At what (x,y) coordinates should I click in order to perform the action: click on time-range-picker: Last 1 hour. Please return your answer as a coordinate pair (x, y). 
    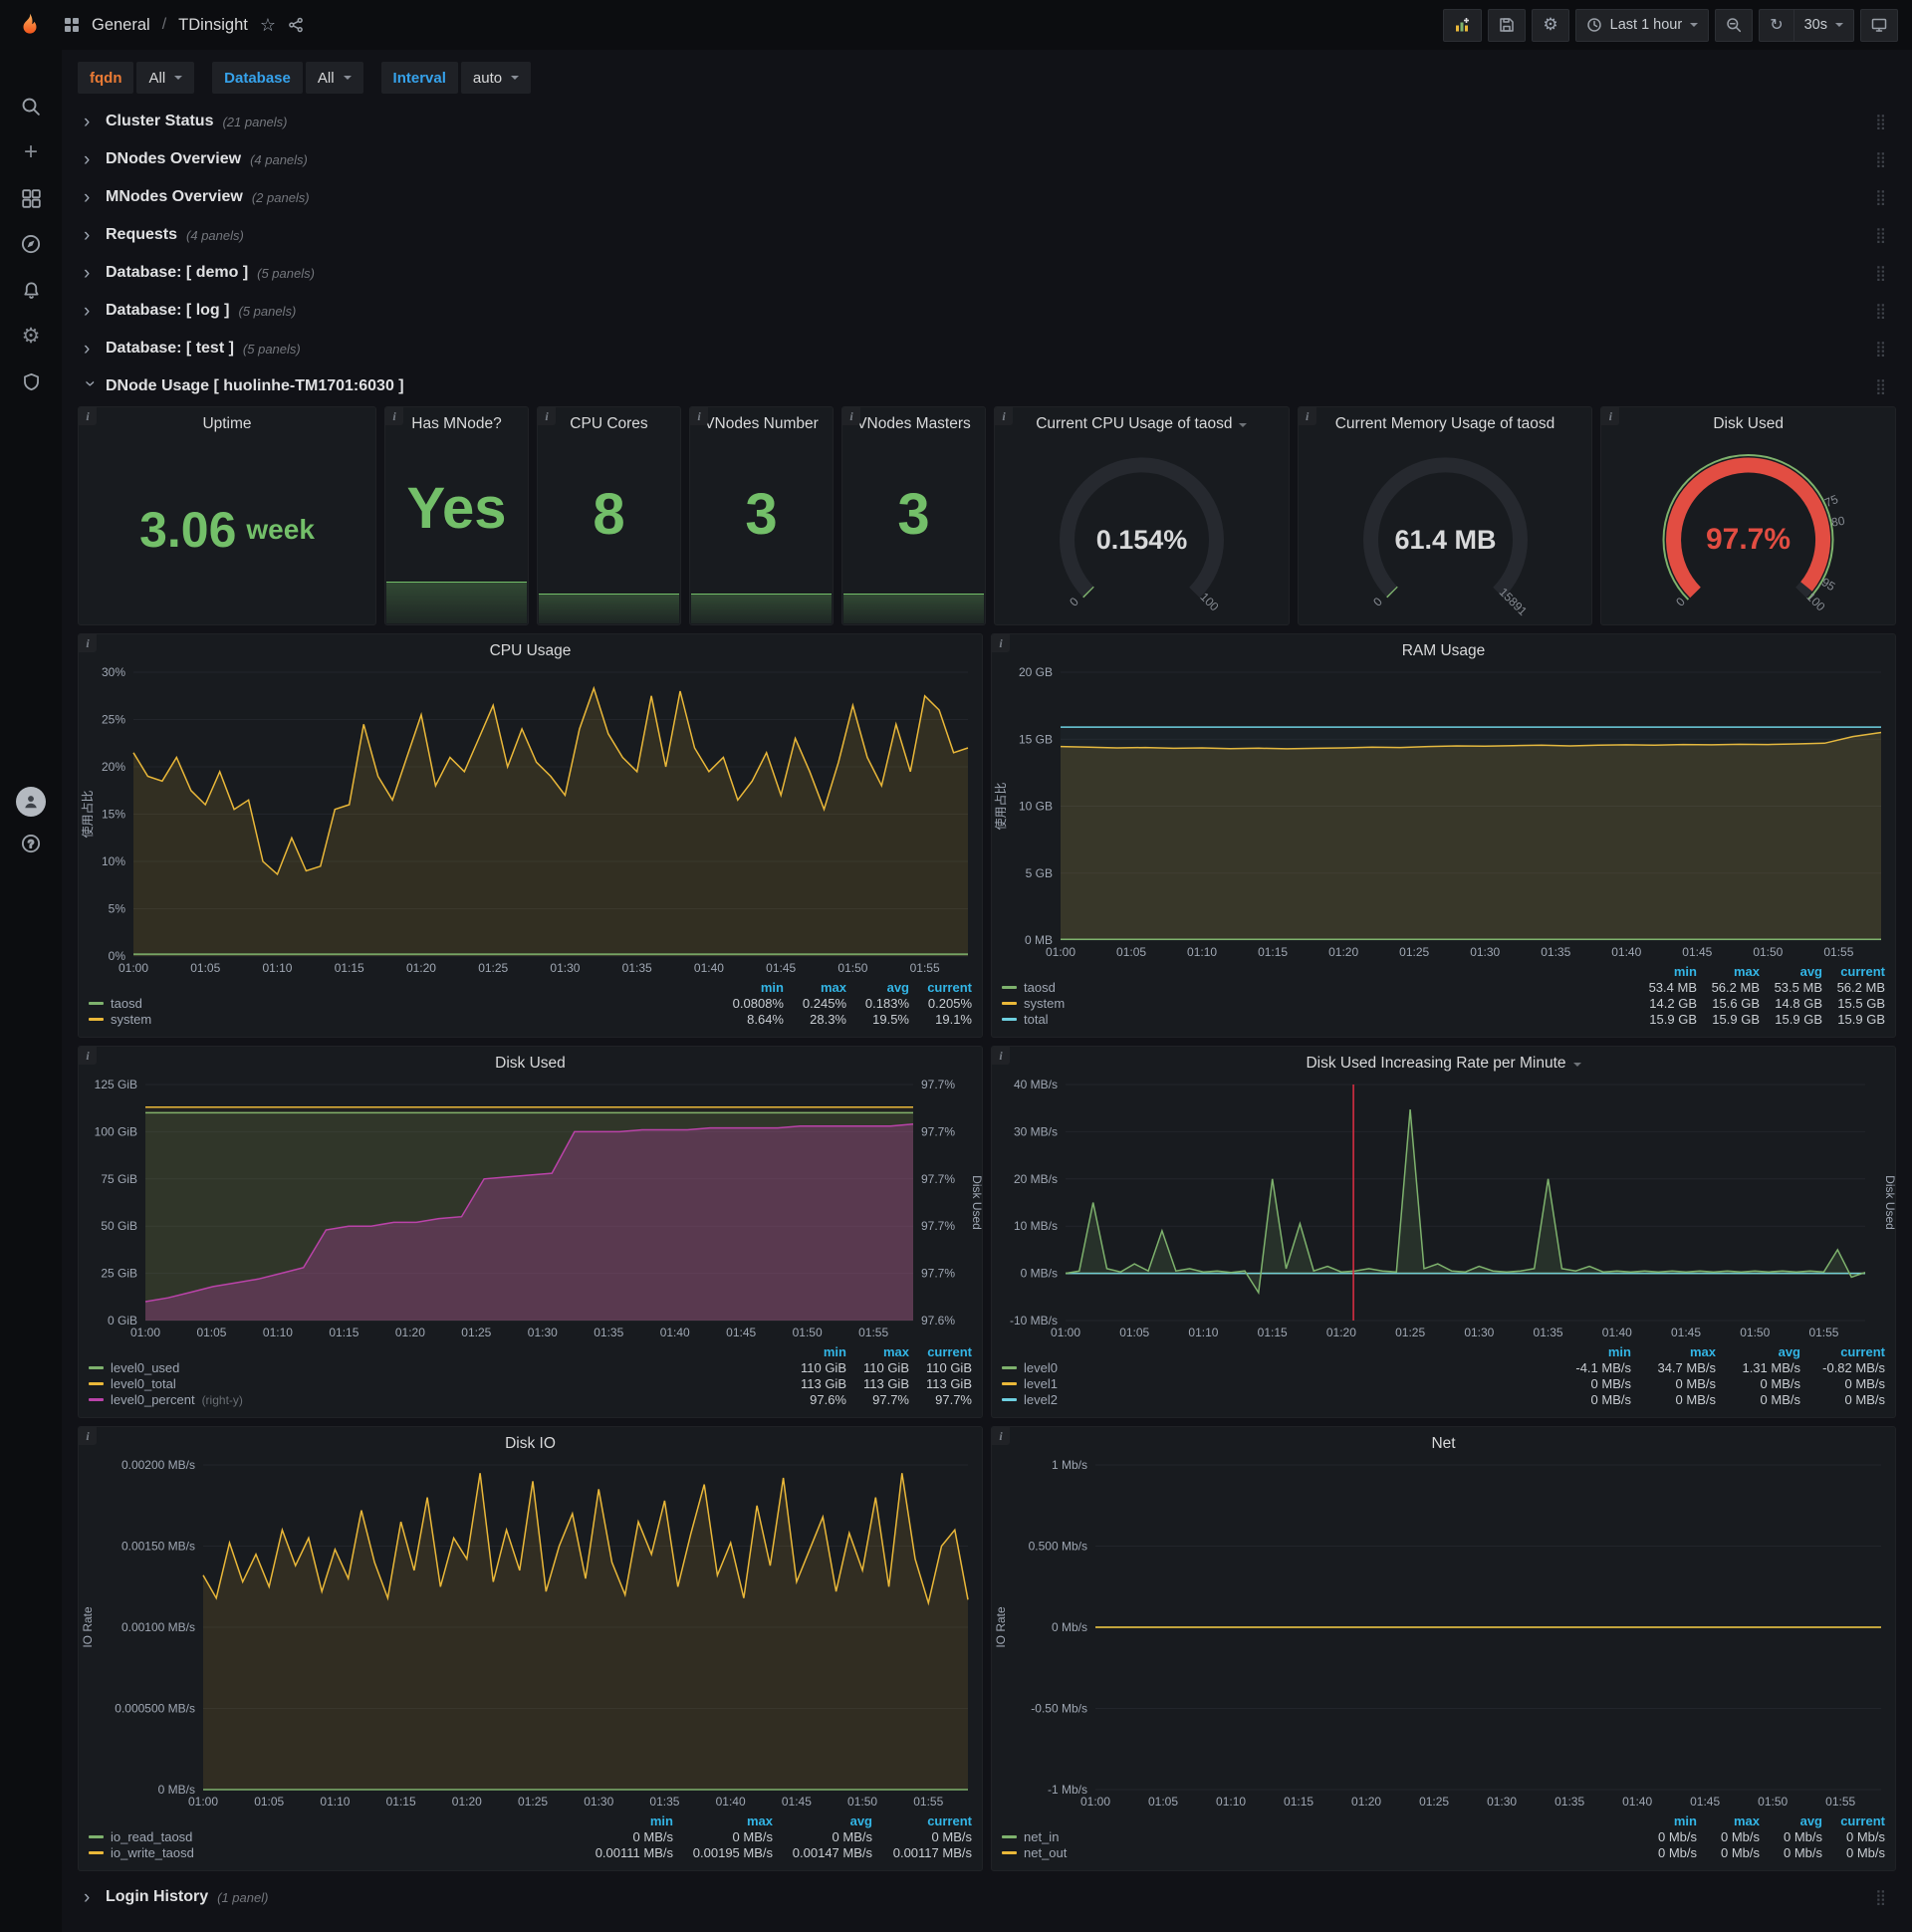
    Looking at the image, I should click on (1642, 25).